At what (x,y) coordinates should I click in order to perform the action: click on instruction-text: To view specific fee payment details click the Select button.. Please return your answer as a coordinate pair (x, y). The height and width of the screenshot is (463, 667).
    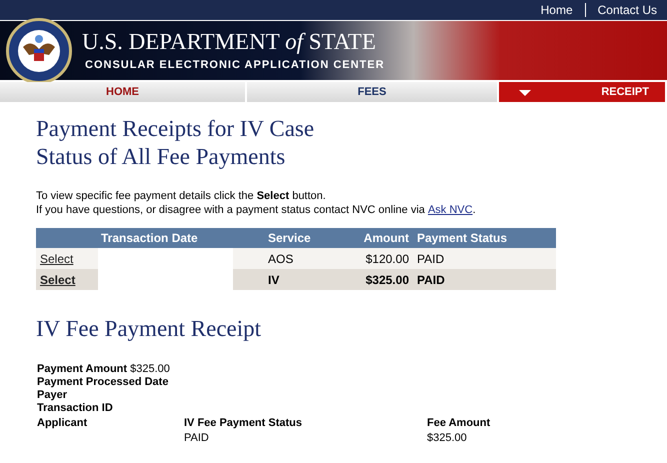
    Looking at the image, I should click on (181, 196).